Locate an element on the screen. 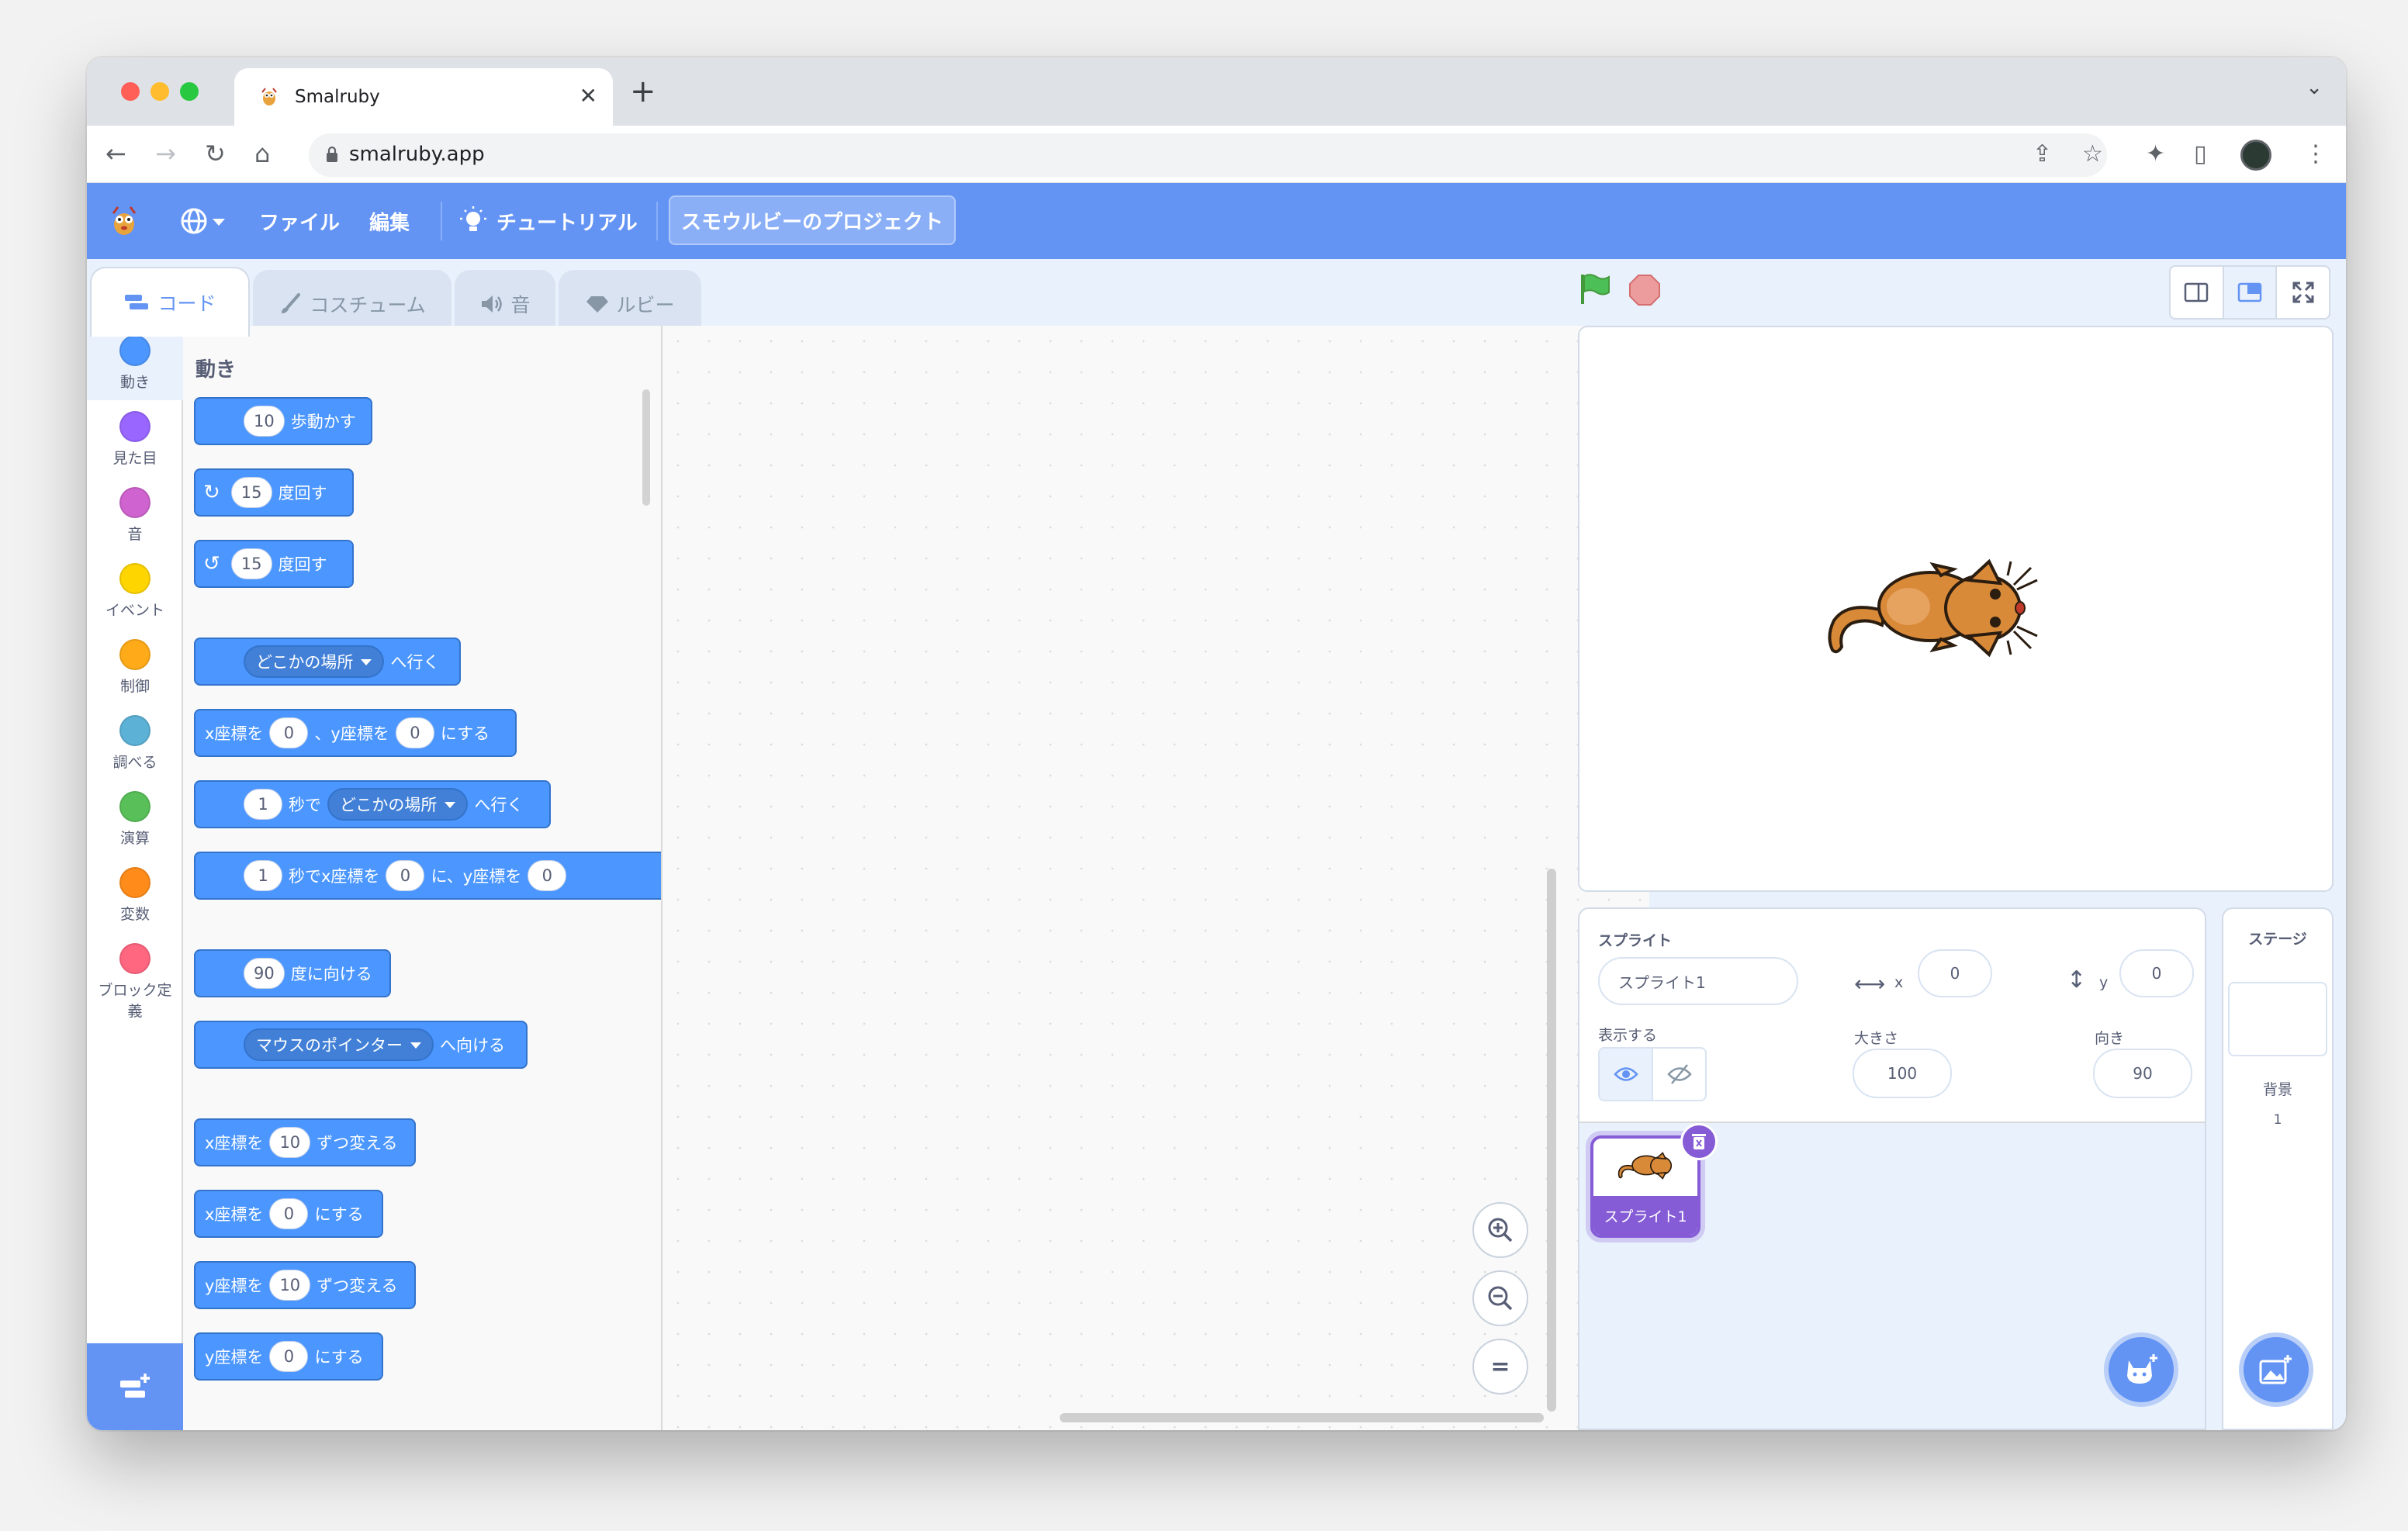  project-title-input: スモウルビーのプロジェクト is located at coordinates (812, 220).